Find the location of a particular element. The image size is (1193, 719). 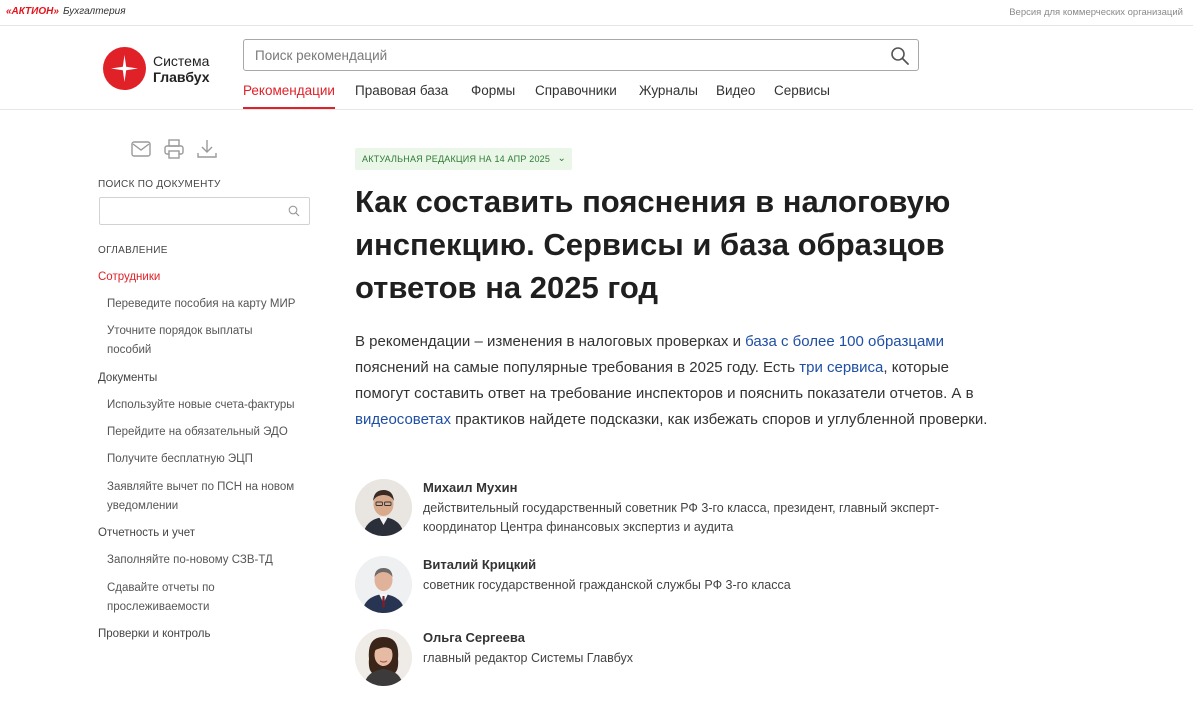

edition-badge-text: АКТУАЛЬНАЯ РЕДАКЦИЯ НА 14 АПР 2025 is located at coordinates (456, 159).